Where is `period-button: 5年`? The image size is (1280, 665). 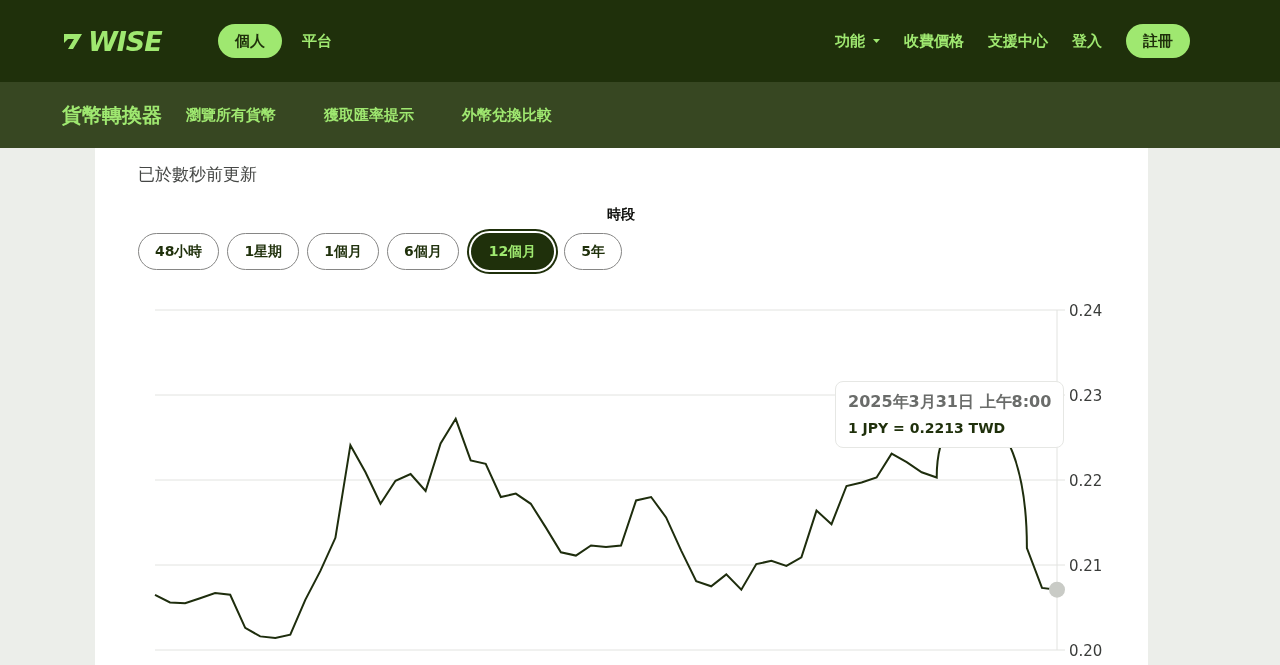
period-button: 5年 is located at coordinates (593, 251).